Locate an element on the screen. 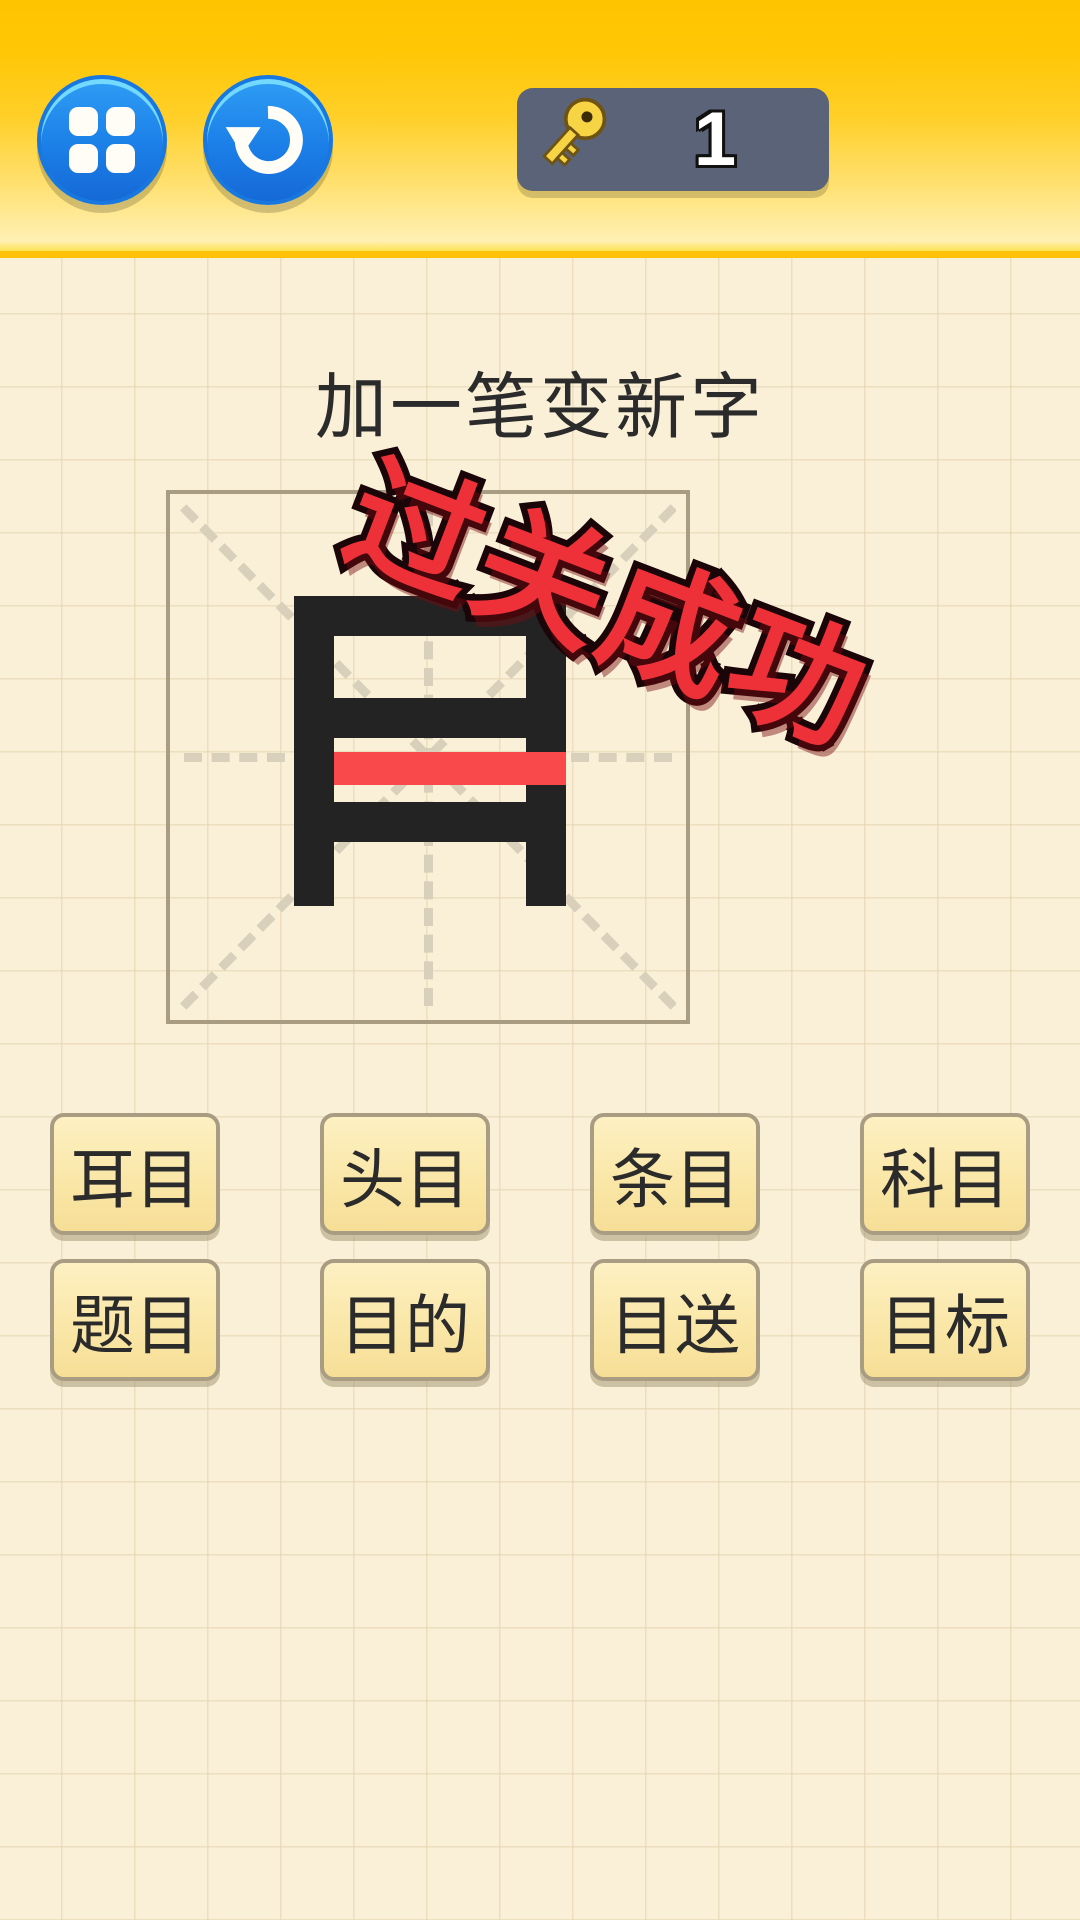 The image size is (1080, 1920). restart-button is located at coordinates (268, 140).